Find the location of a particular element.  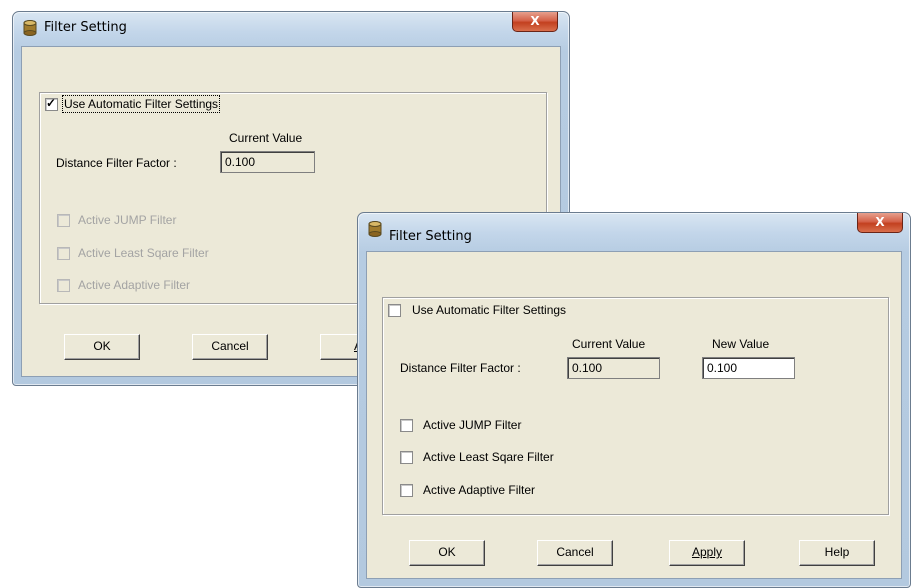

checkmark-icon: ✓ is located at coordinates (51, 103).